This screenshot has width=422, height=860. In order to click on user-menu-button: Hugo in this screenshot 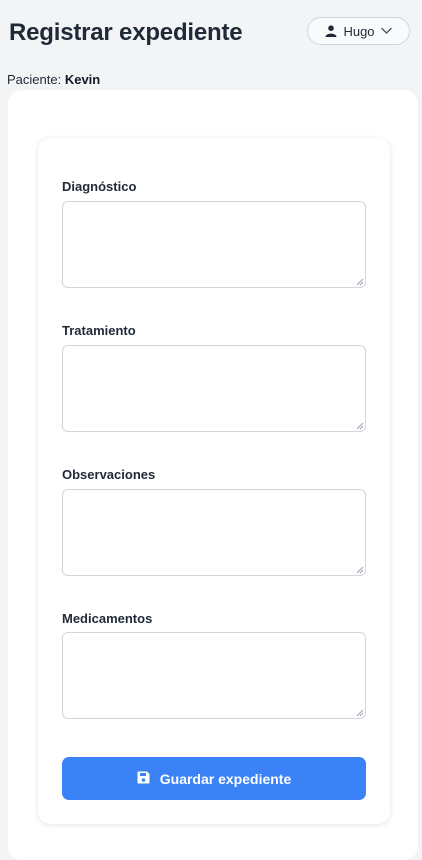, I will do `click(358, 31)`.